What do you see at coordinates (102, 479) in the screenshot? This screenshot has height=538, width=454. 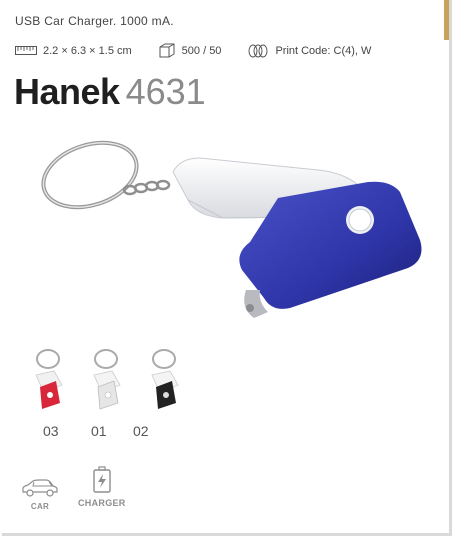 I see `battery-charge-icon` at bounding box center [102, 479].